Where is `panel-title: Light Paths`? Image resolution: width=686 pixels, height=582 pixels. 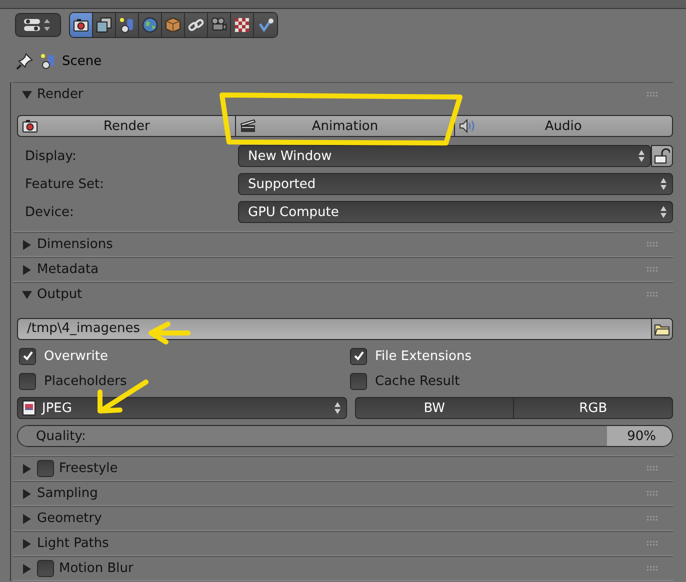
panel-title: Light Paths is located at coordinates (339, 543).